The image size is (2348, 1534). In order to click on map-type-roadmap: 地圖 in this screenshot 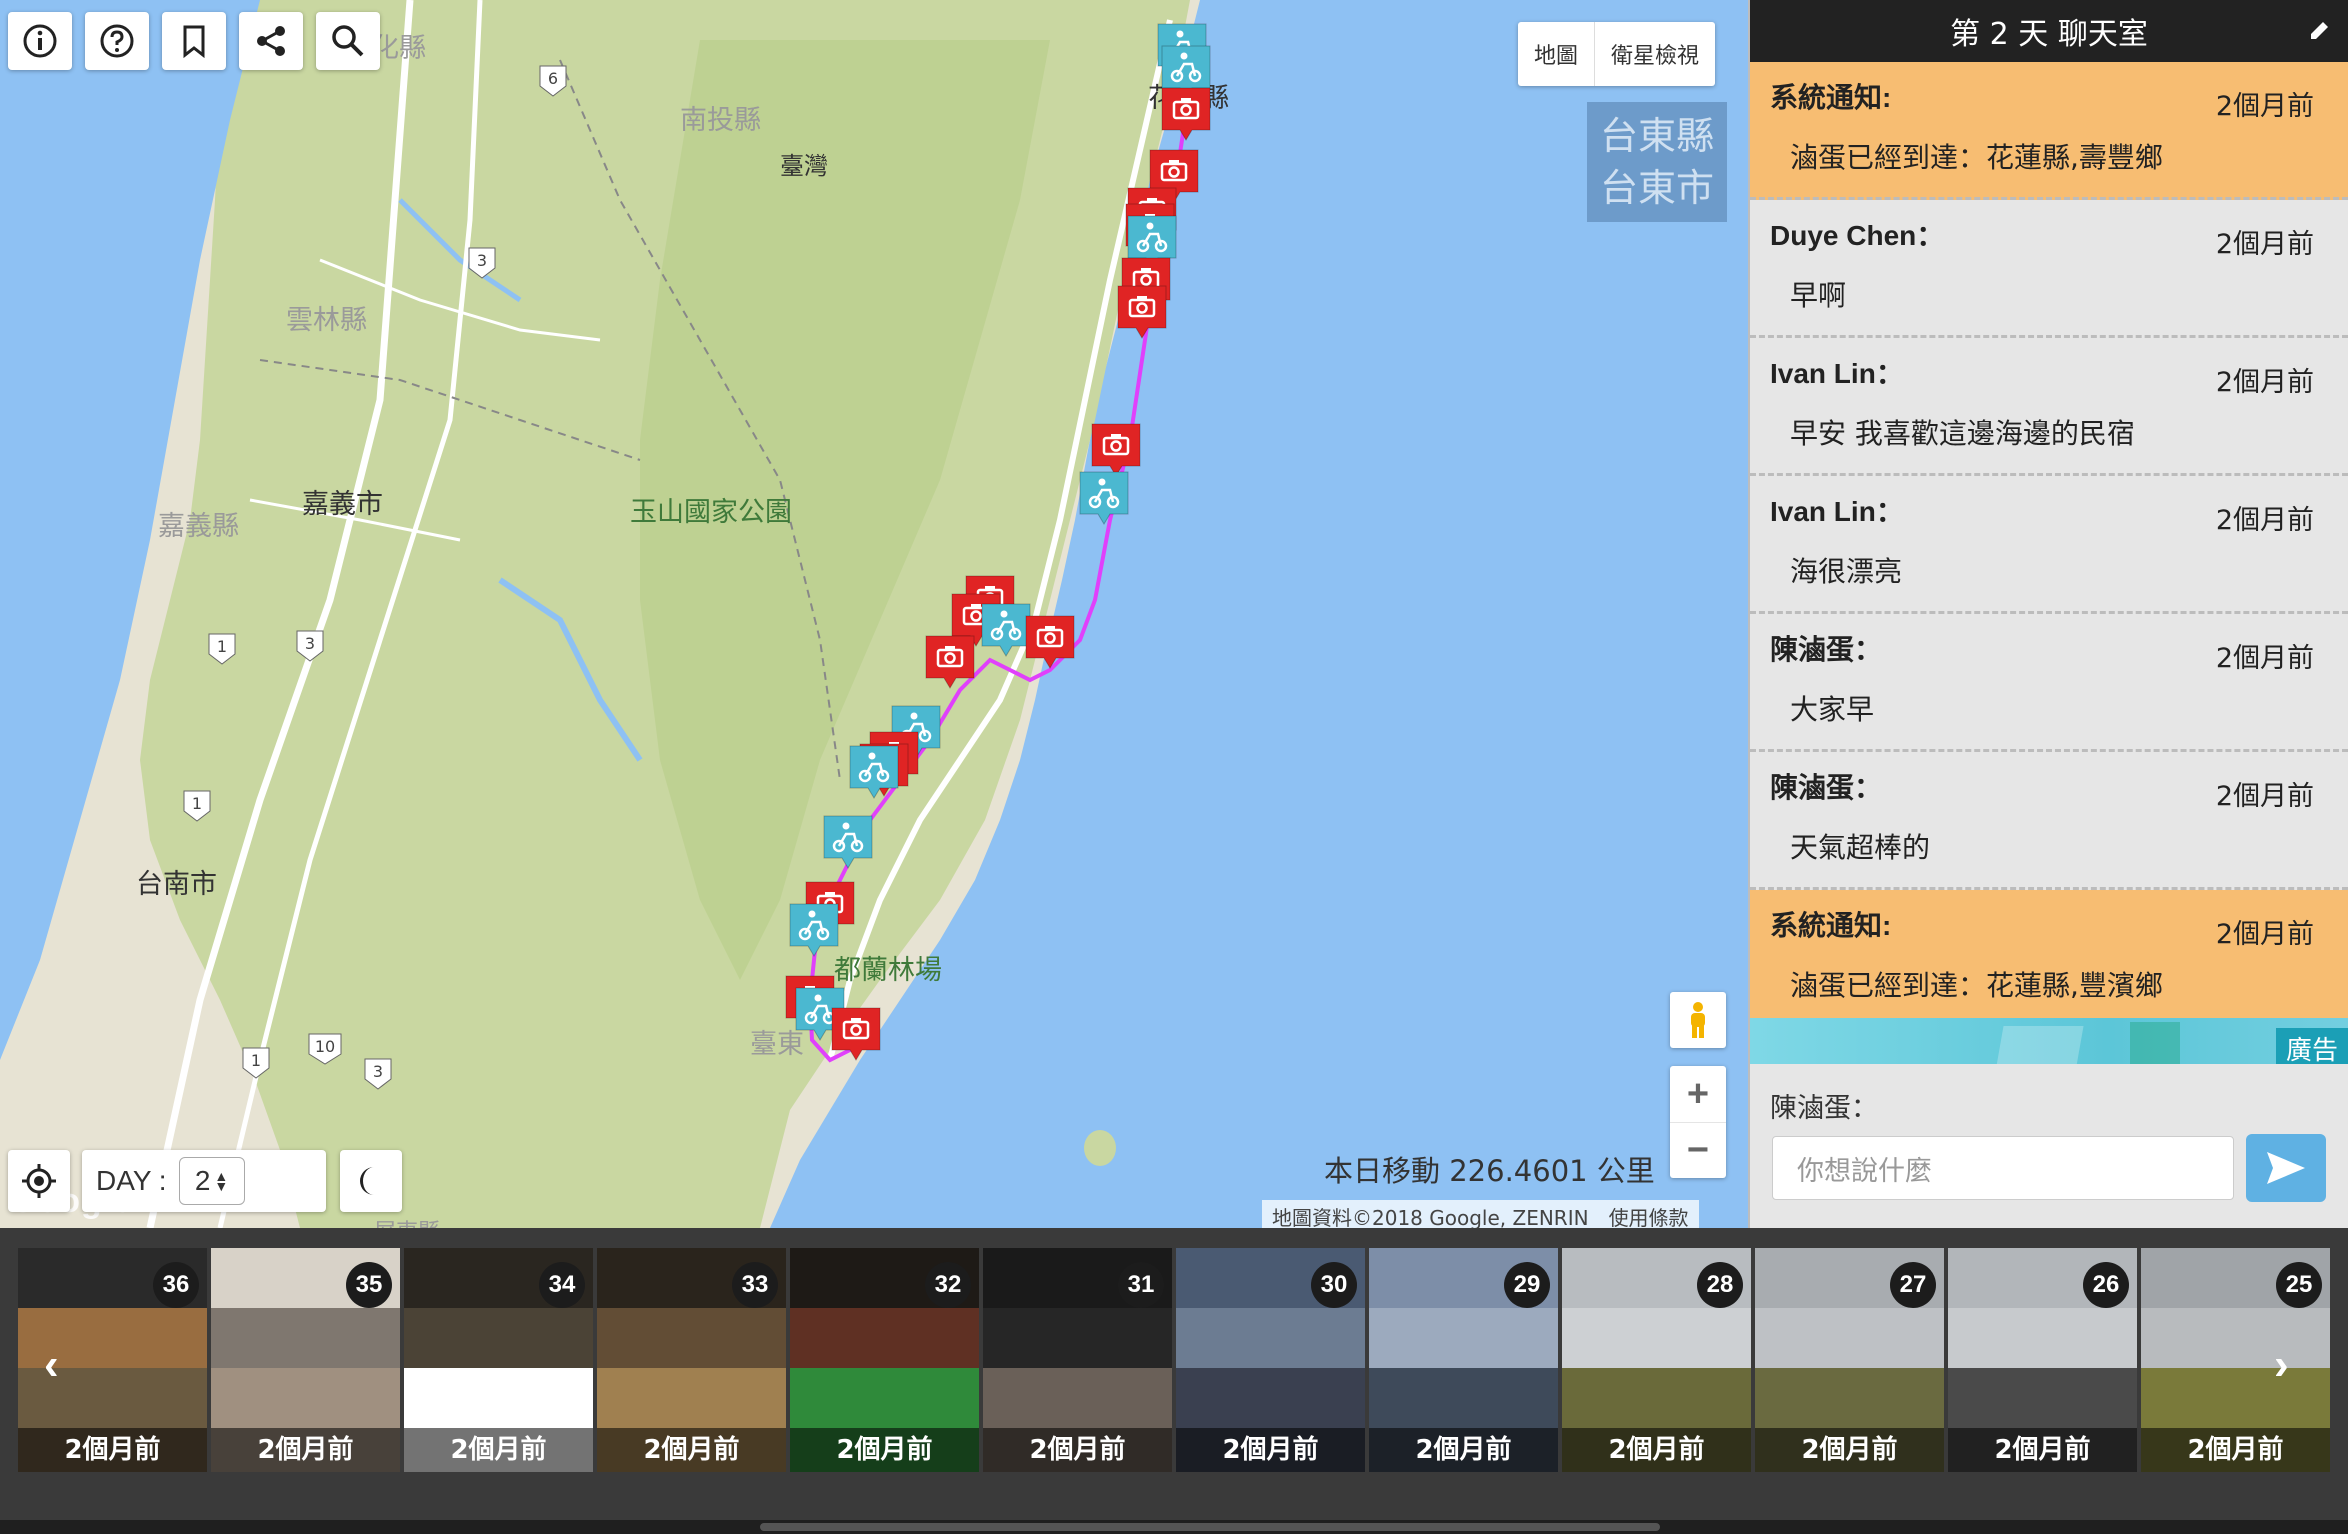, I will do `click(1556, 54)`.